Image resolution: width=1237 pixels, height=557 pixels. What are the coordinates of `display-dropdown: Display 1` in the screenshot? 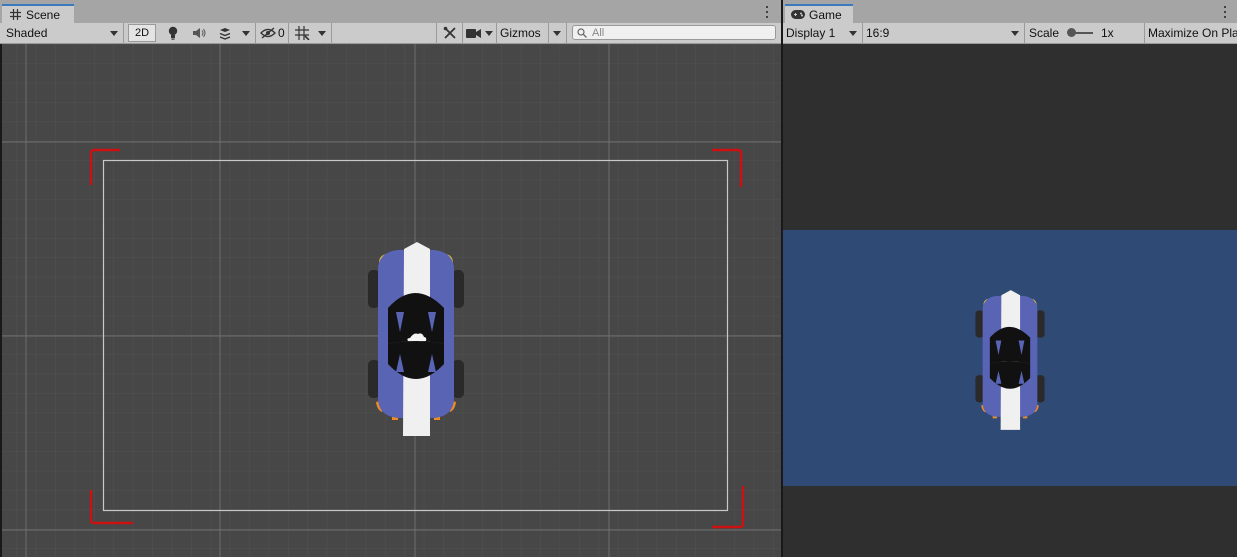 It's located at (822, 33).